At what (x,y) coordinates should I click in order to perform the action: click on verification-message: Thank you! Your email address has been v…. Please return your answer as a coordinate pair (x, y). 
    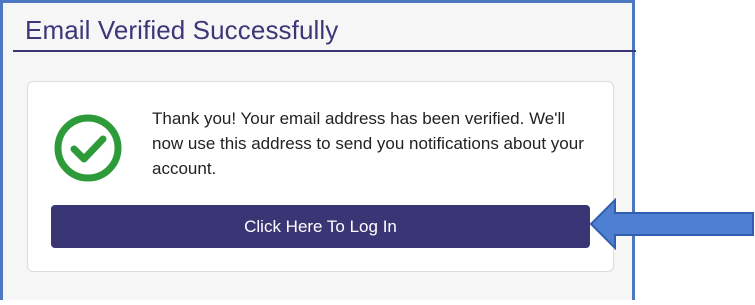
    Looking at the image, I should click on (368, 143).